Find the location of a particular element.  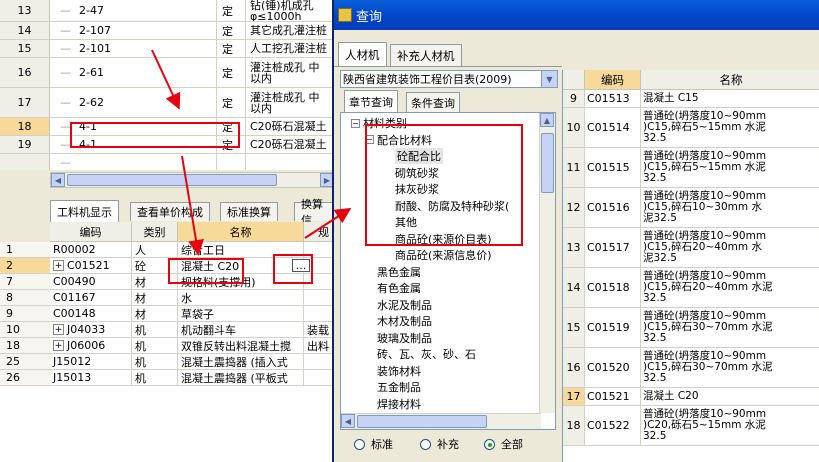

radio-option: 标准 is located at coordinates (373, 444).